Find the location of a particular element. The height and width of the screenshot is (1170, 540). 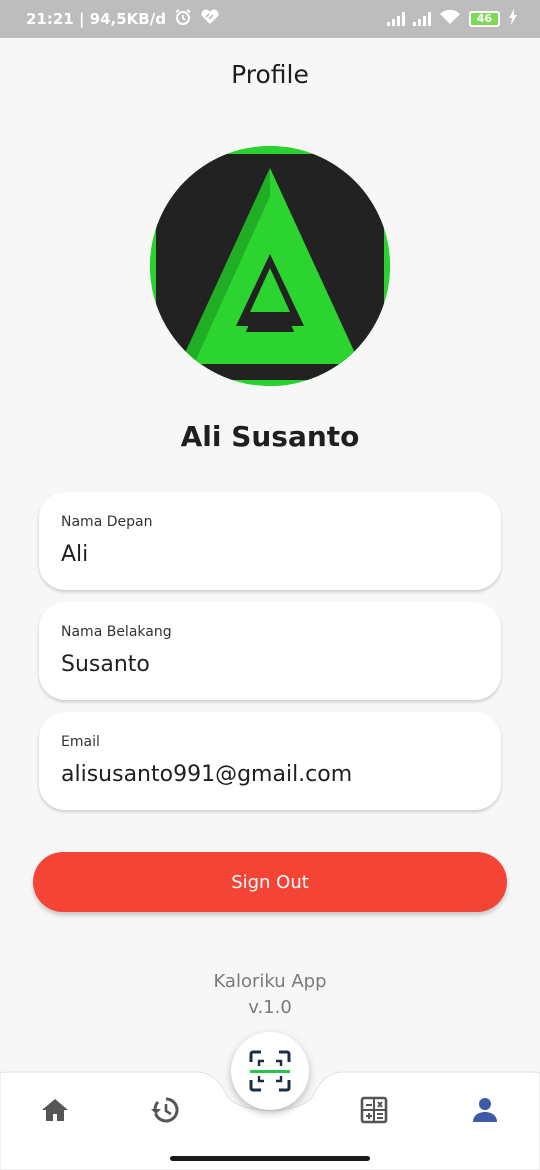

scan-button is located at coordinates (270, 1071).